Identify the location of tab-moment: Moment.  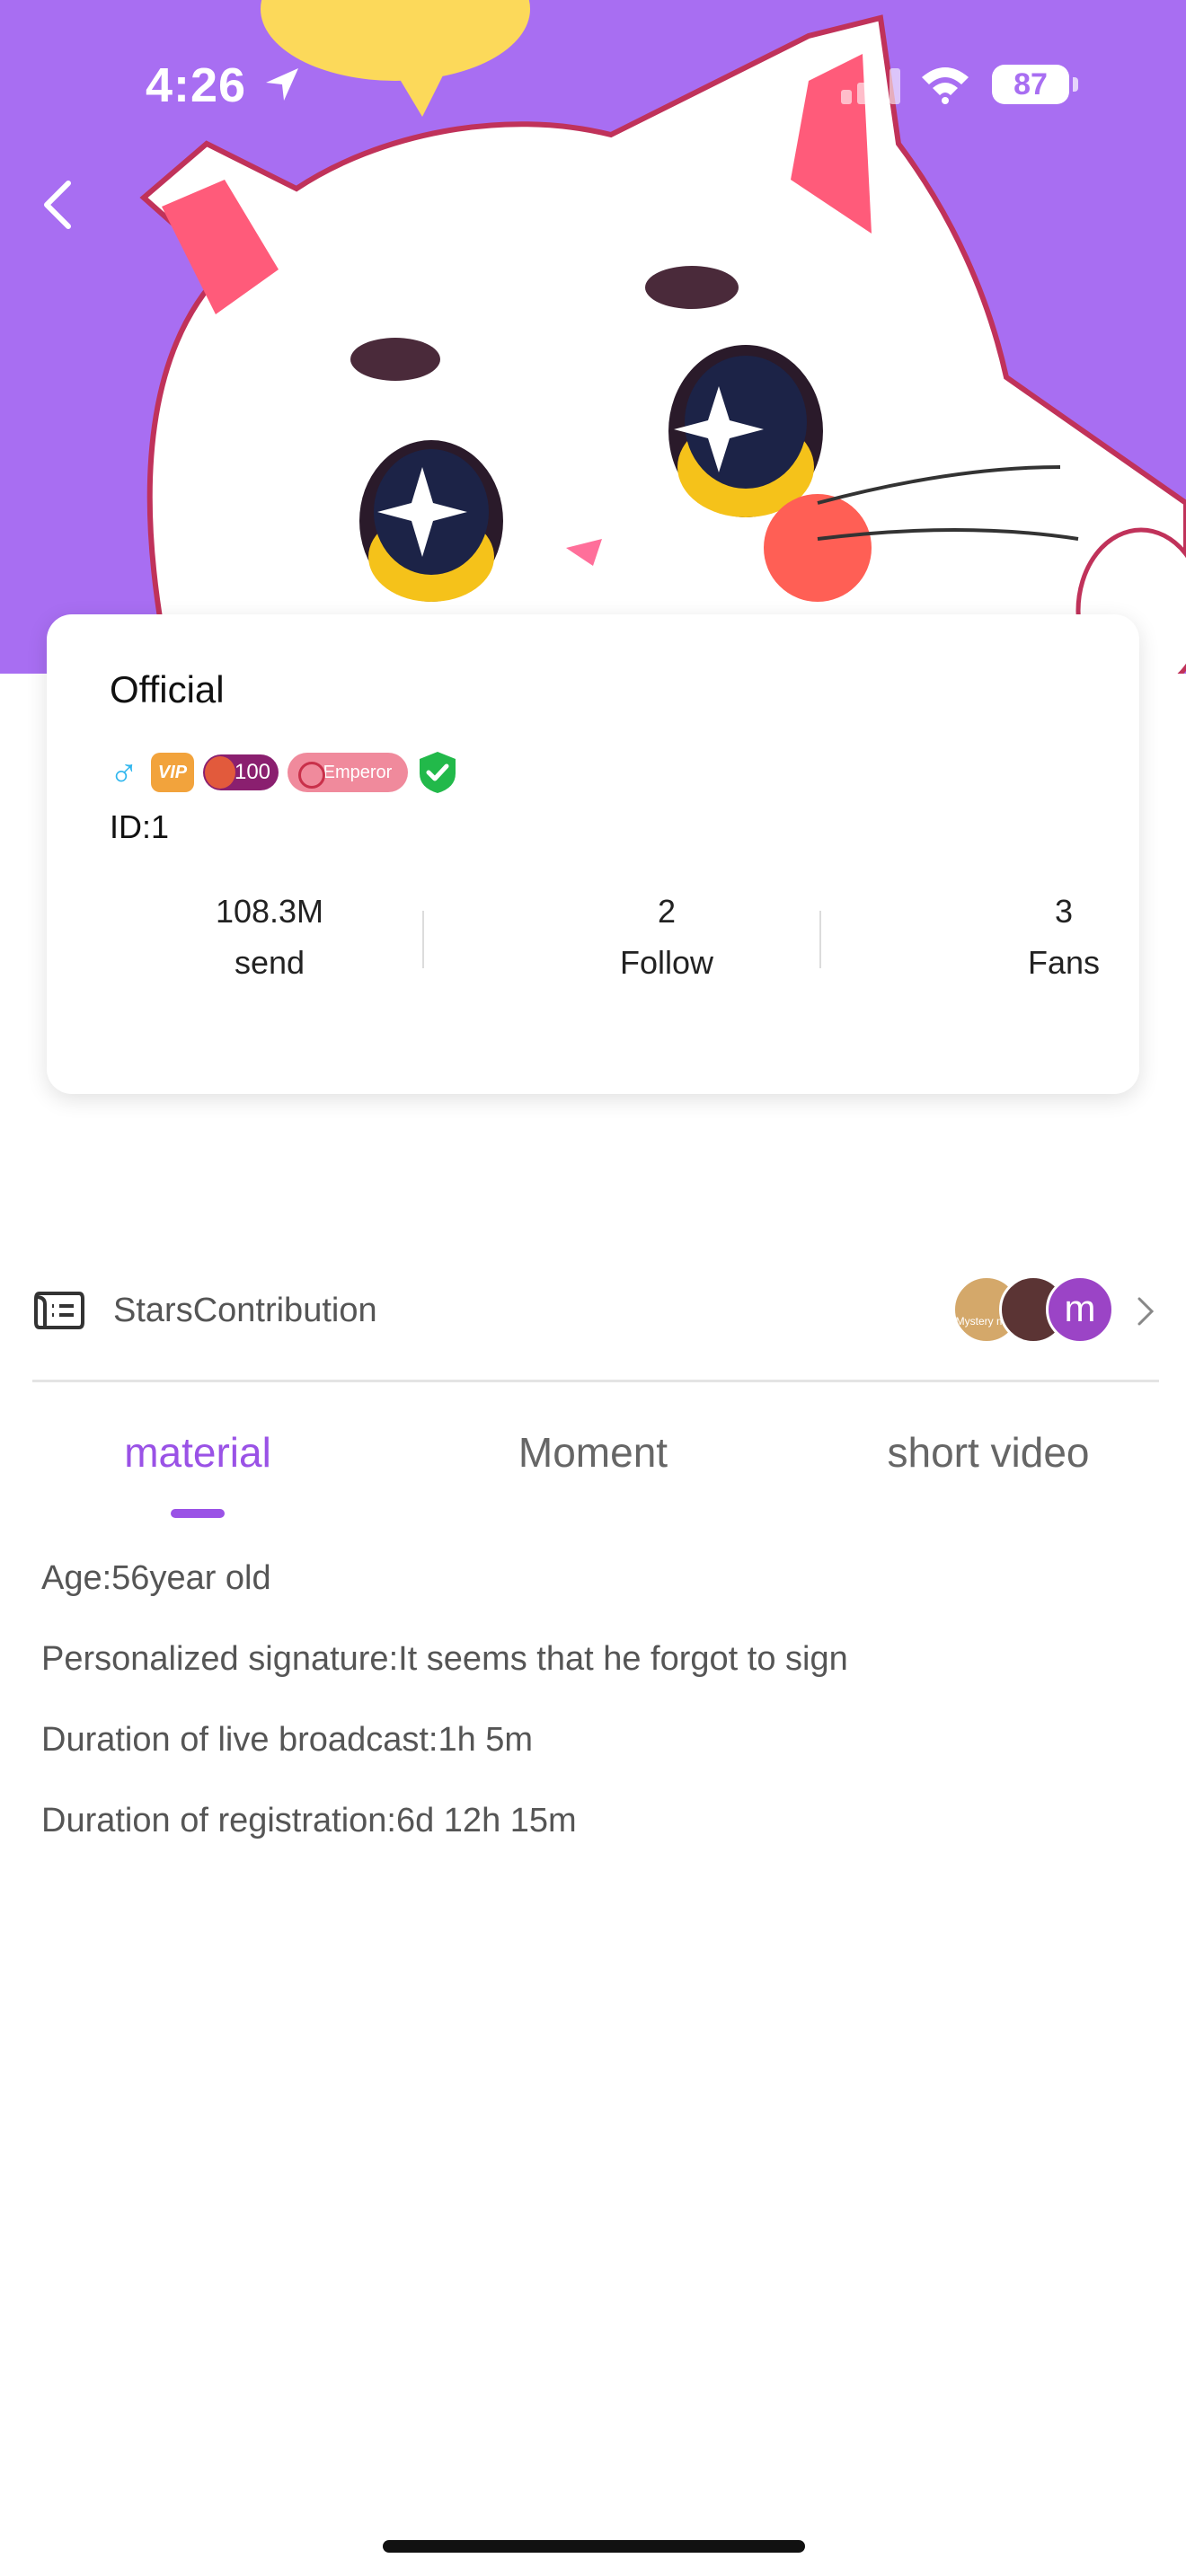
(593, 1452).